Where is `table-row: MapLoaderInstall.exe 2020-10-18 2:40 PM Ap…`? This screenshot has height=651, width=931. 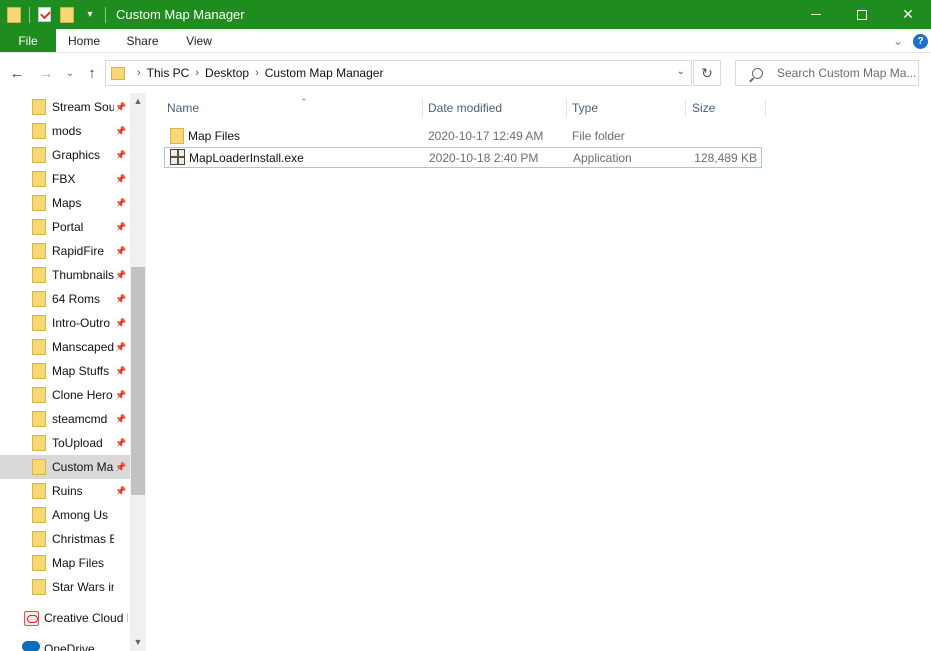 table-row: MapLoaderInstall.exe 2020-10-18 2:40 PM Ap… is located at coordinates (463, 157).